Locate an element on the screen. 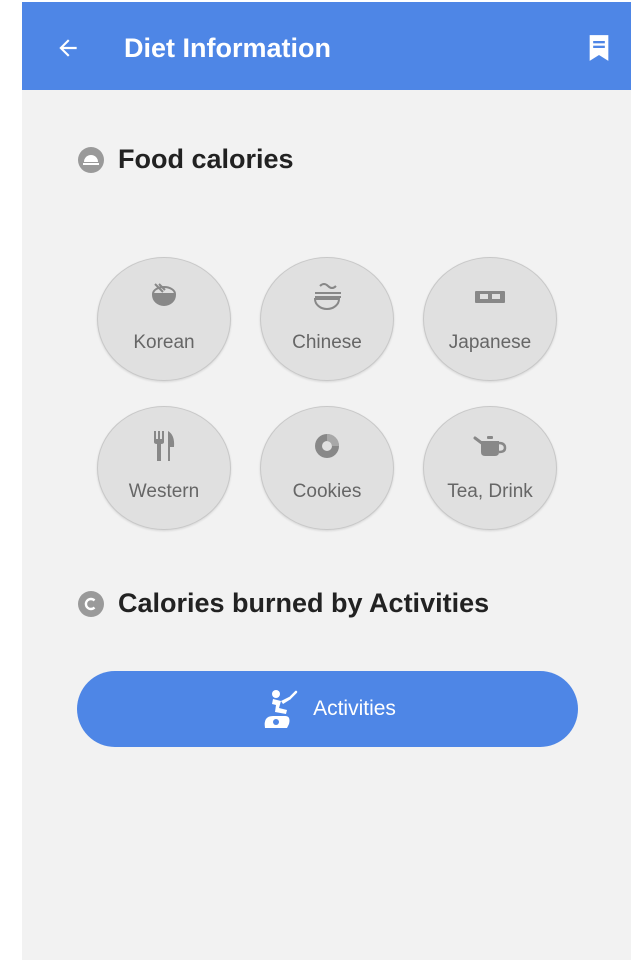 The image size is (637, 962). page-title: Diet Information is located at coordinates (227, 48).